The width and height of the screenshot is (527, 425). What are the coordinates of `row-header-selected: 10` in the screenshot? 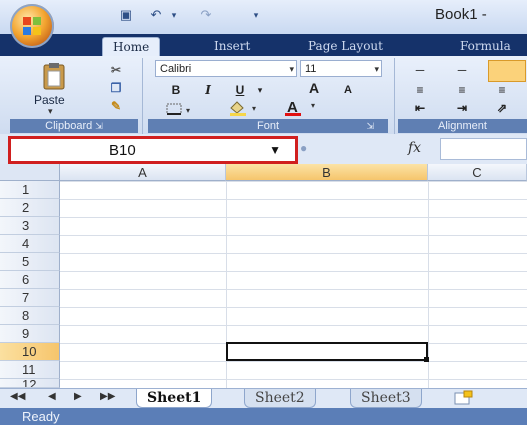 It's located at (30, 352).